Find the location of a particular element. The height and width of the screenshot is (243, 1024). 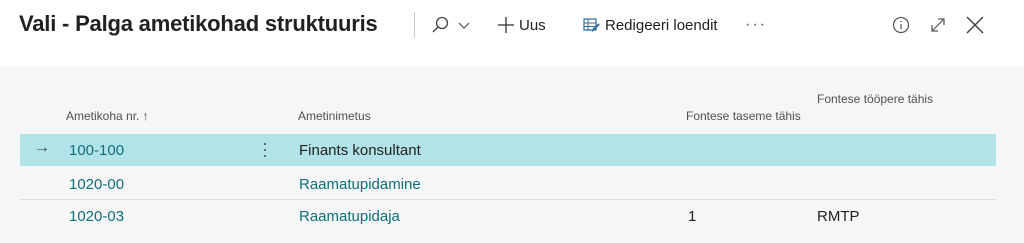

close-icon is located at coordinates (975, 25).